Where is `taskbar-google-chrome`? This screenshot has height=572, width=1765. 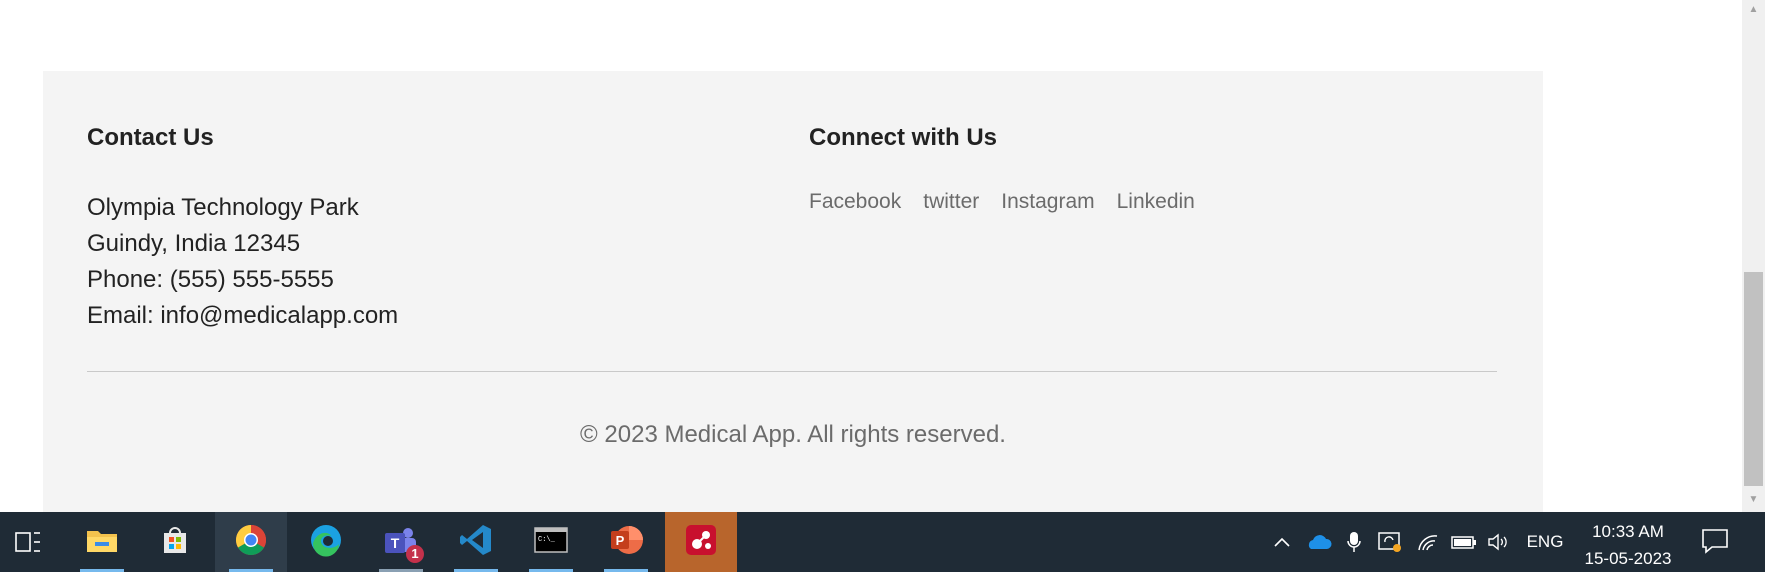
taskbar-google-chrome is located at coordinates (251, 542).